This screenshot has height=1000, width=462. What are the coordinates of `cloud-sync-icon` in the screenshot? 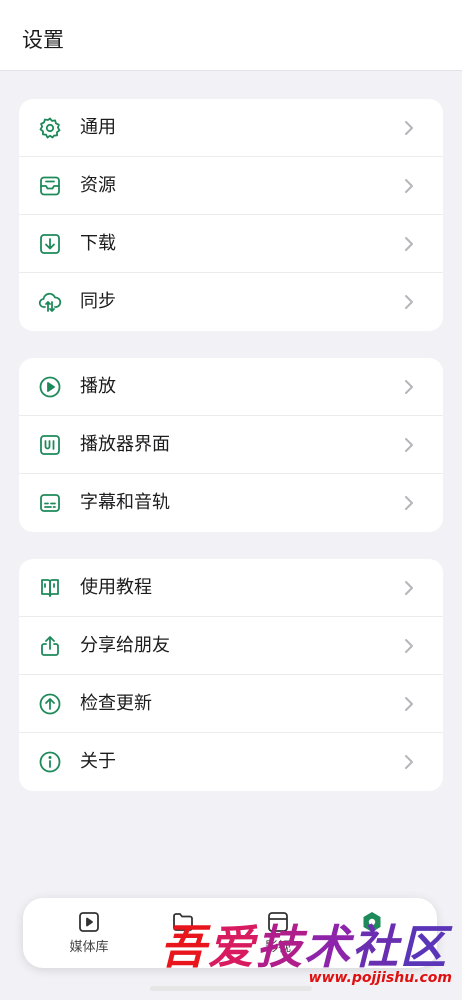 It's located at (50, 302).